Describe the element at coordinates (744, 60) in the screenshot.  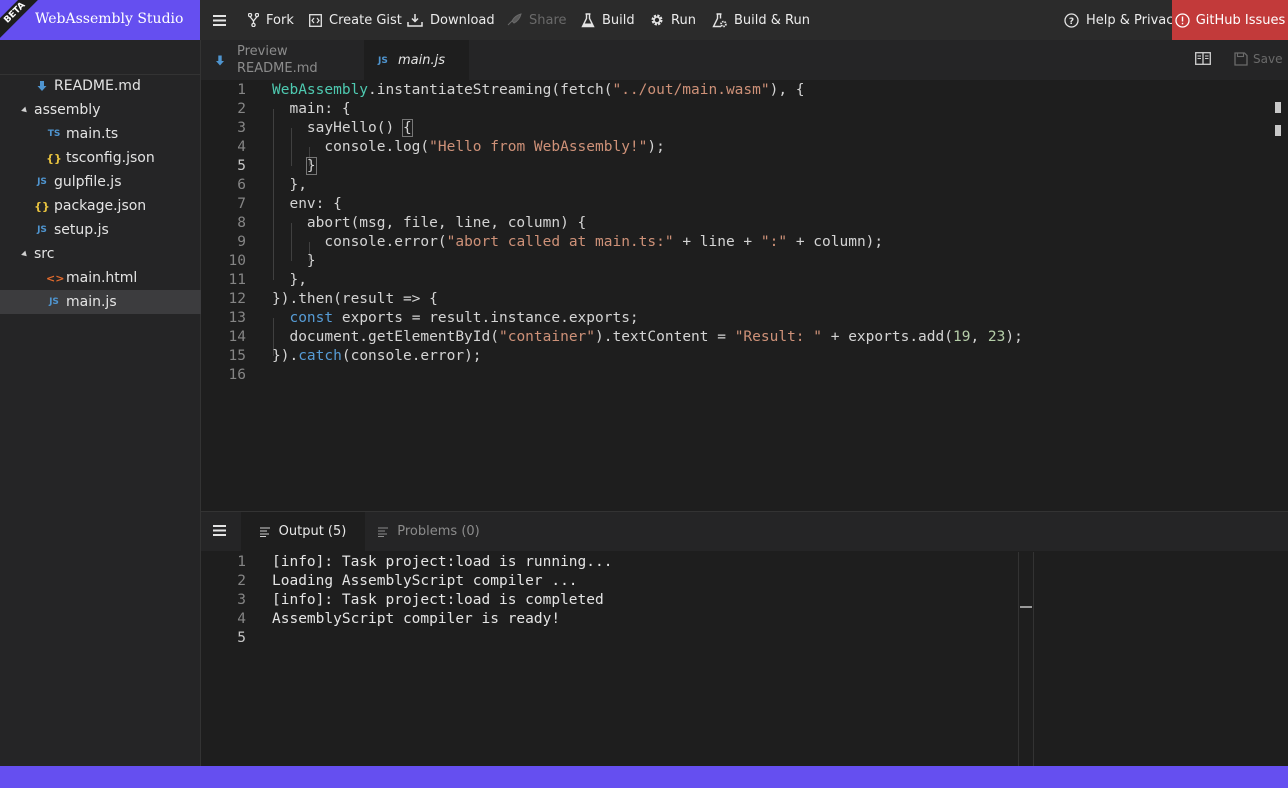
I see `editor-tab-bar: Preview README.md JS main.js` at that location.